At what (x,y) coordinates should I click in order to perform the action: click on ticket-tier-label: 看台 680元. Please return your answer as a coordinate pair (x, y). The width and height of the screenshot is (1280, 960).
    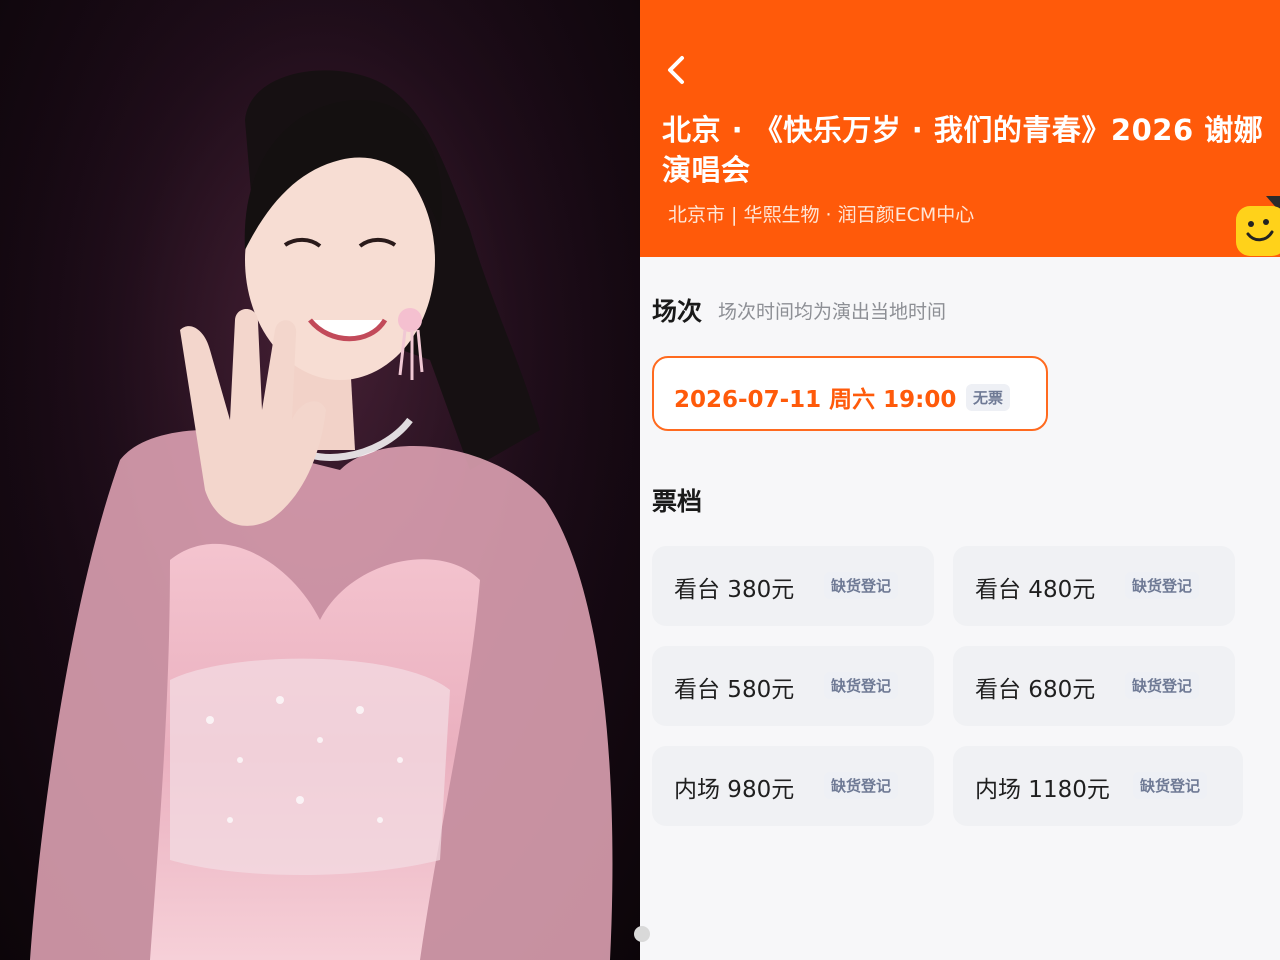
    Looking at the image, I should click on (1035, 690).